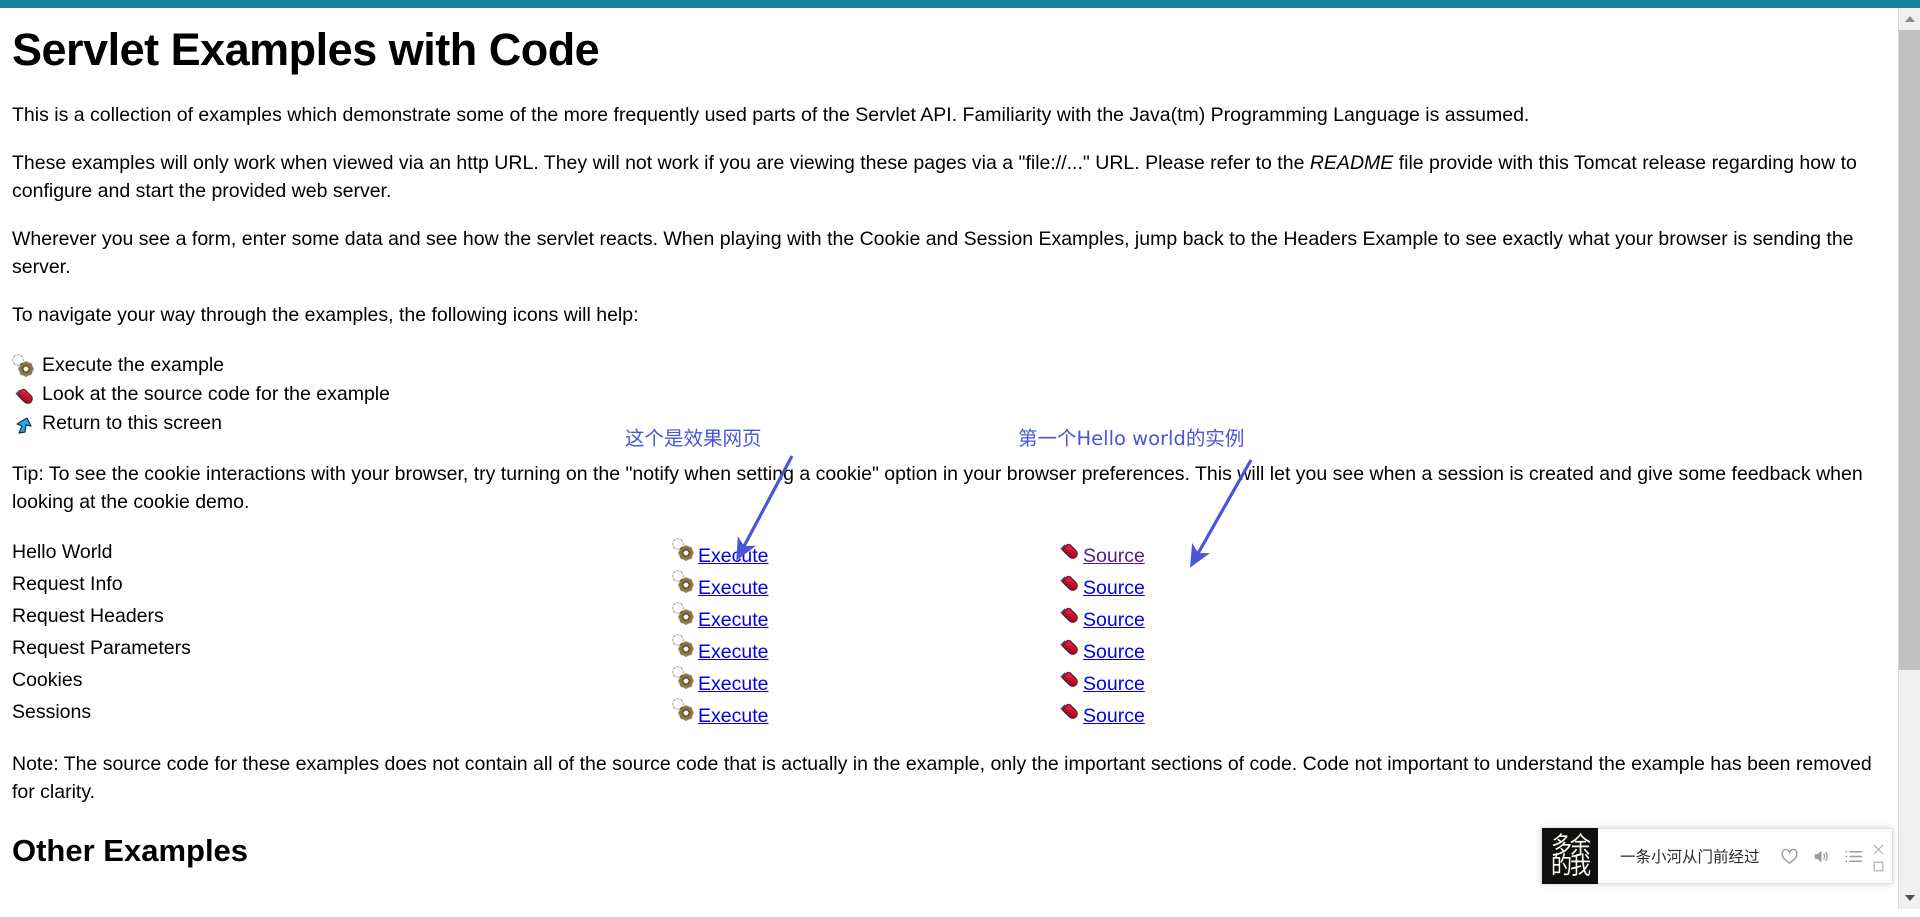 The height and width of the screenshot is (917, 1920). What do you see at coordinates (1878, 848) in the screenshot?
I see `close-icon` at bounding box center [1878, 848].